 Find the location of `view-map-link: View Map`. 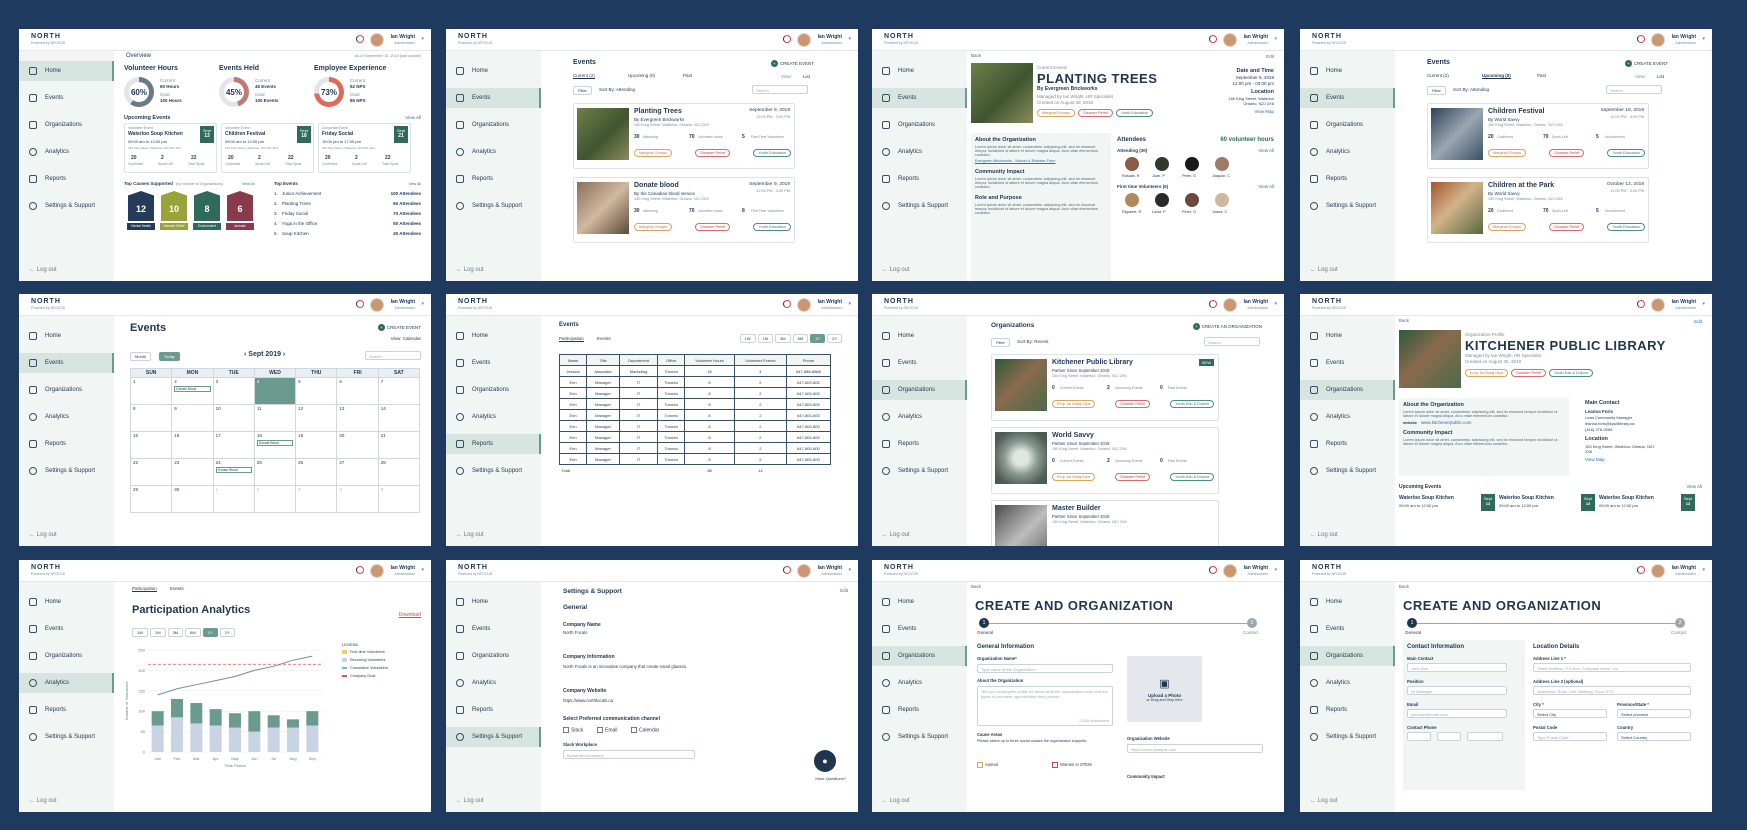

view-map-link: View Map is located at coordinates (1595, 459).